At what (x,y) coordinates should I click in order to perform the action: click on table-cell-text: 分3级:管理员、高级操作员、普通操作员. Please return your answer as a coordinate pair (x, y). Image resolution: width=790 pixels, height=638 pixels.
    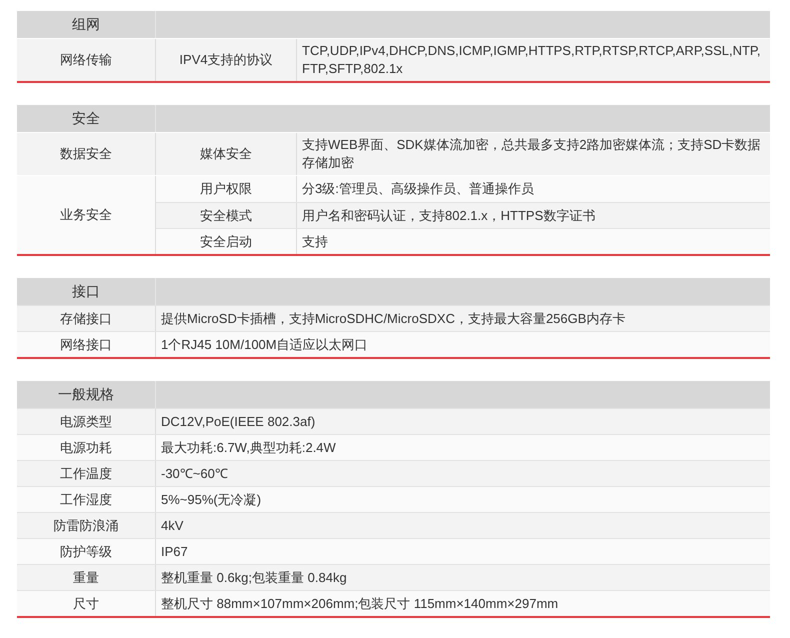
    Looking at the image, I should click on (418, 189).